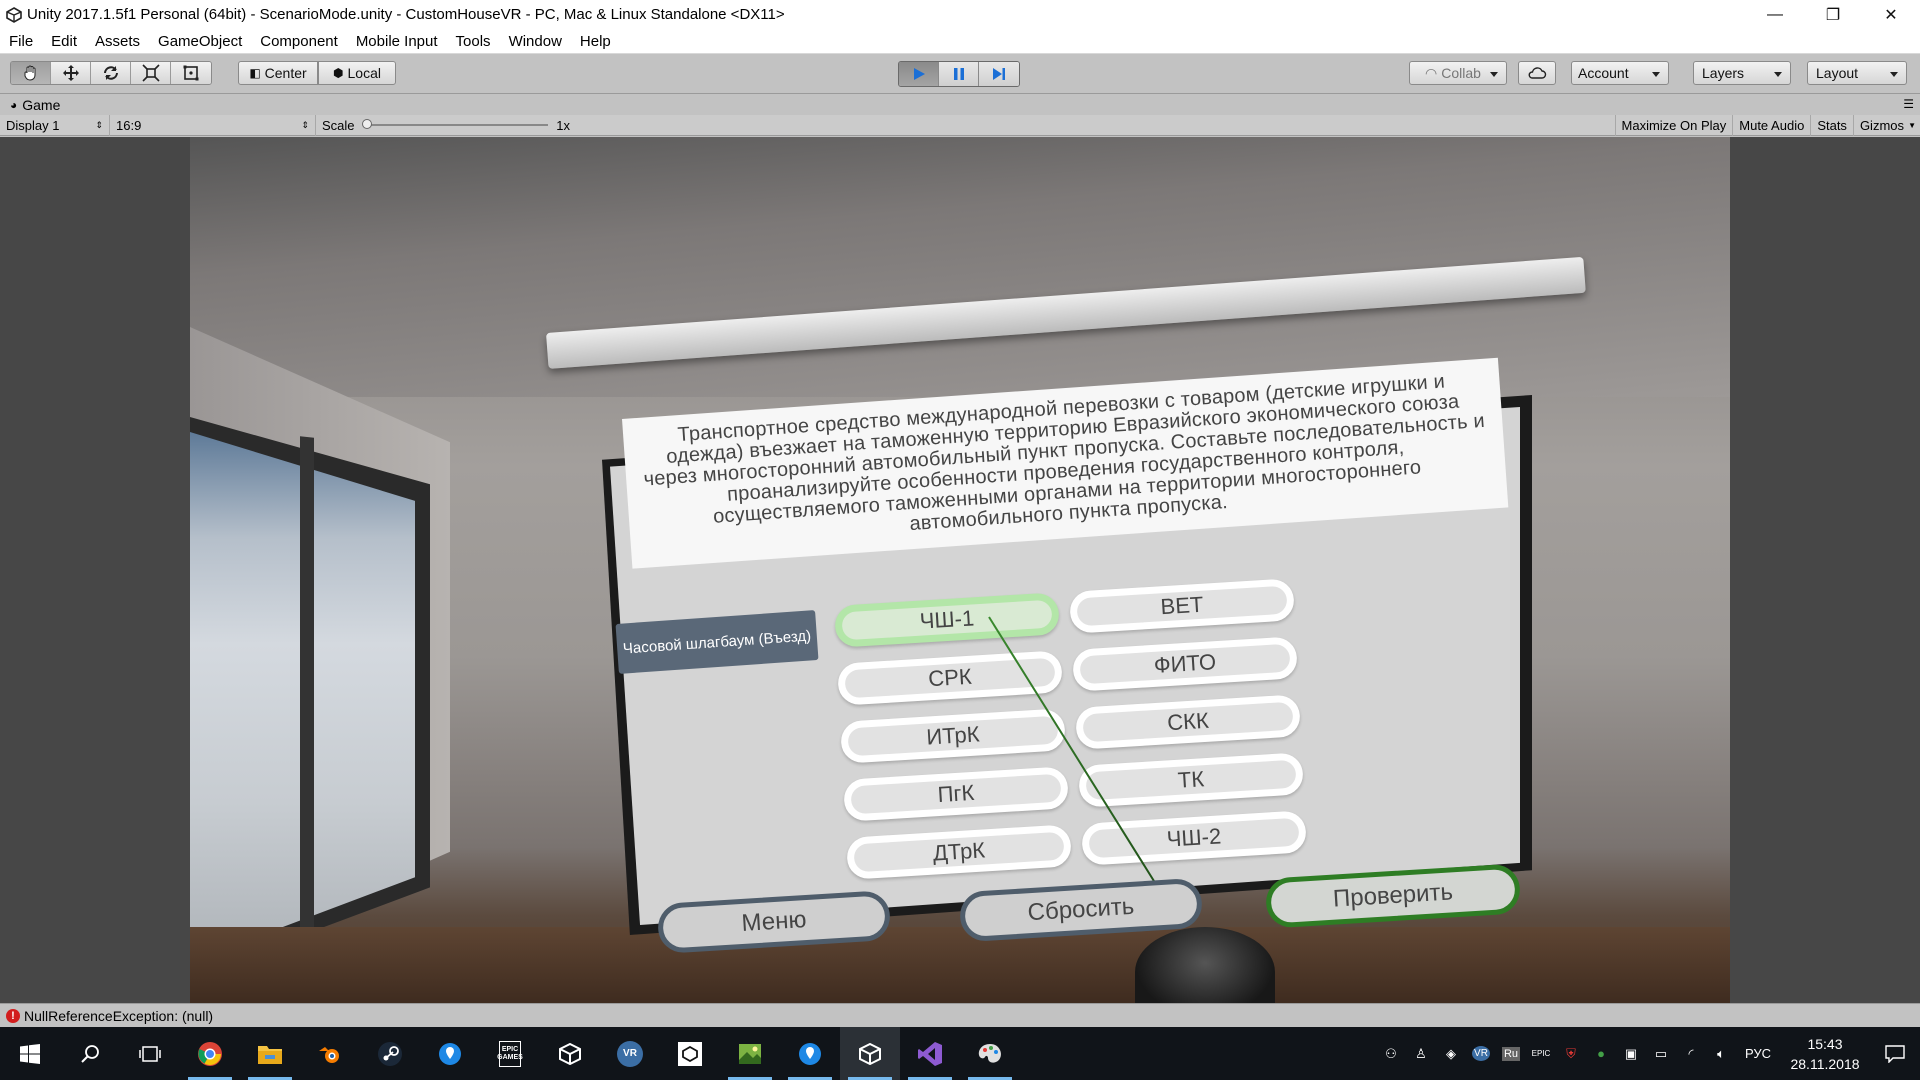 The width and height of the screenshot is (1920, 1080). I want to click on palette-icon, so click(989, 1053).